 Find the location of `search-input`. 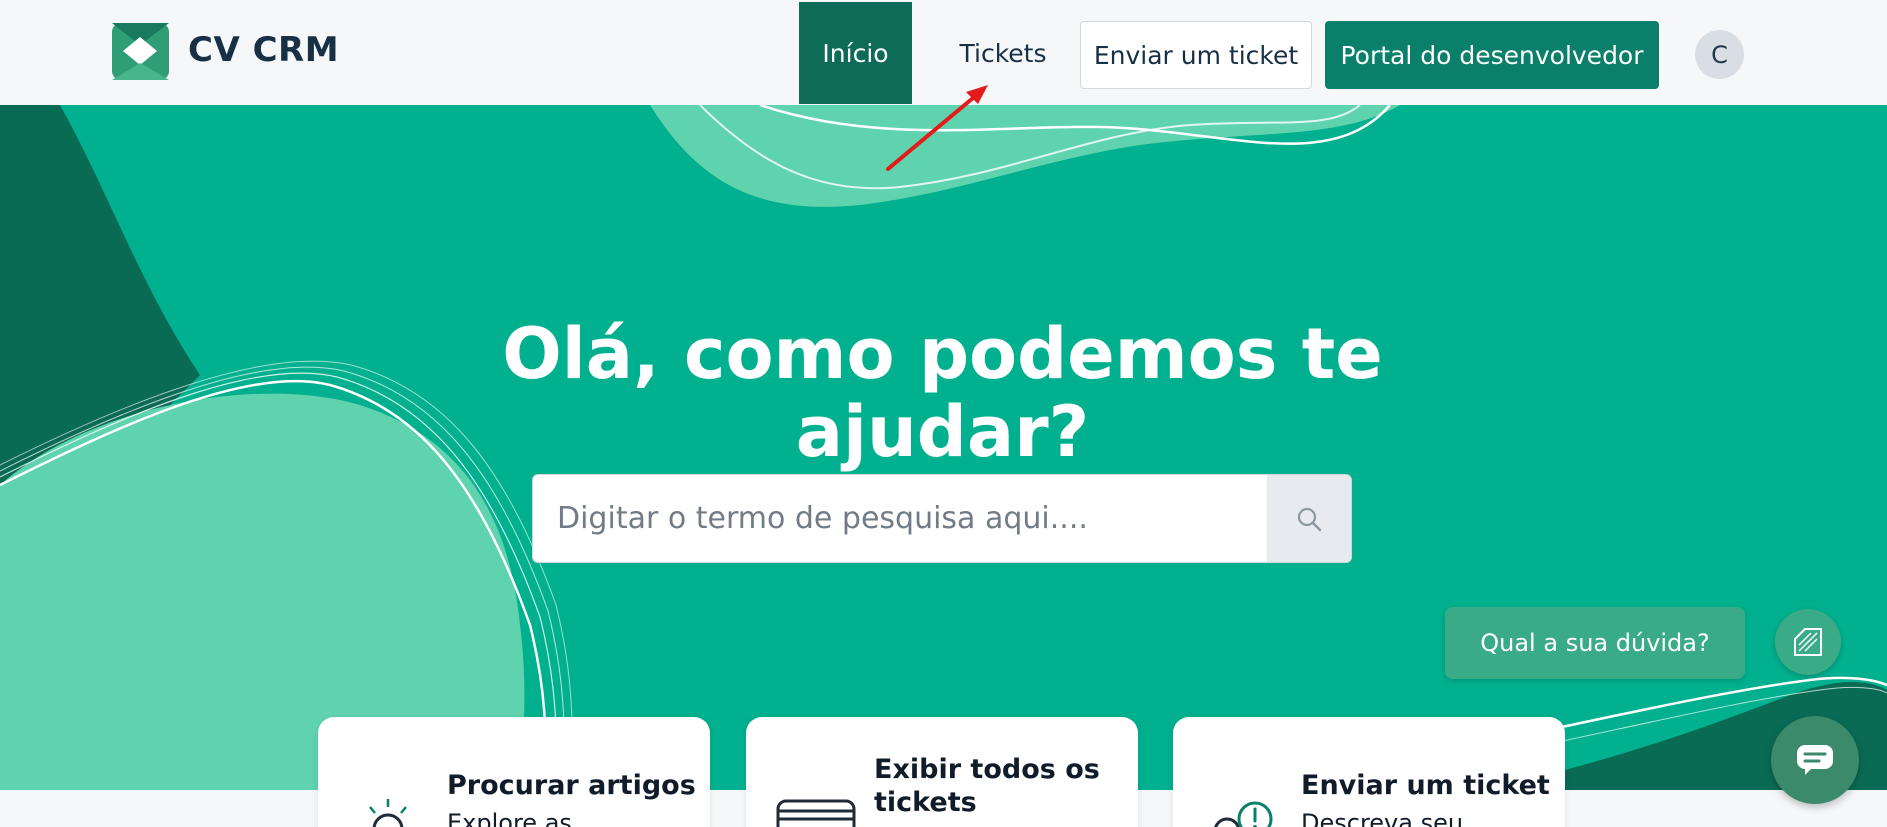

search-input is located at coordinates (900, 518).